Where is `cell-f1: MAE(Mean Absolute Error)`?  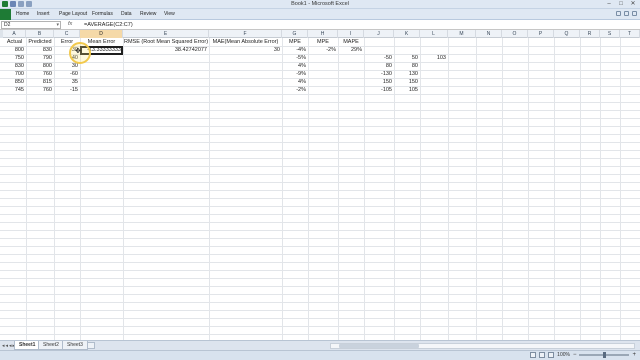 cell-f1: MAE(Mean Absolute Error) is located at coordinates (245, 42).